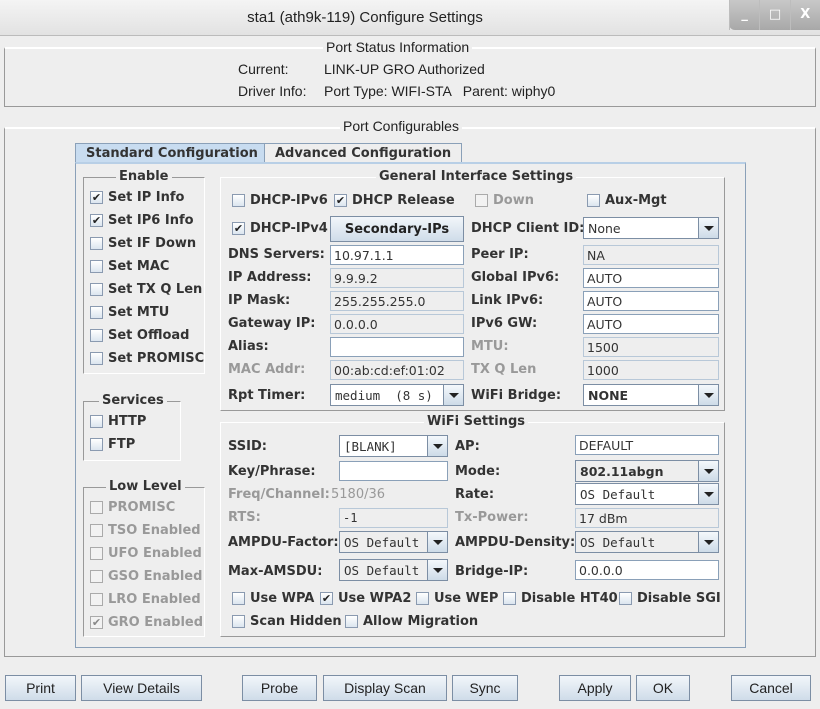  Describe the element at coordinates (647, 570) in the screenshot. I see `bridge-ip-input: 0.0.0.0` at that location.